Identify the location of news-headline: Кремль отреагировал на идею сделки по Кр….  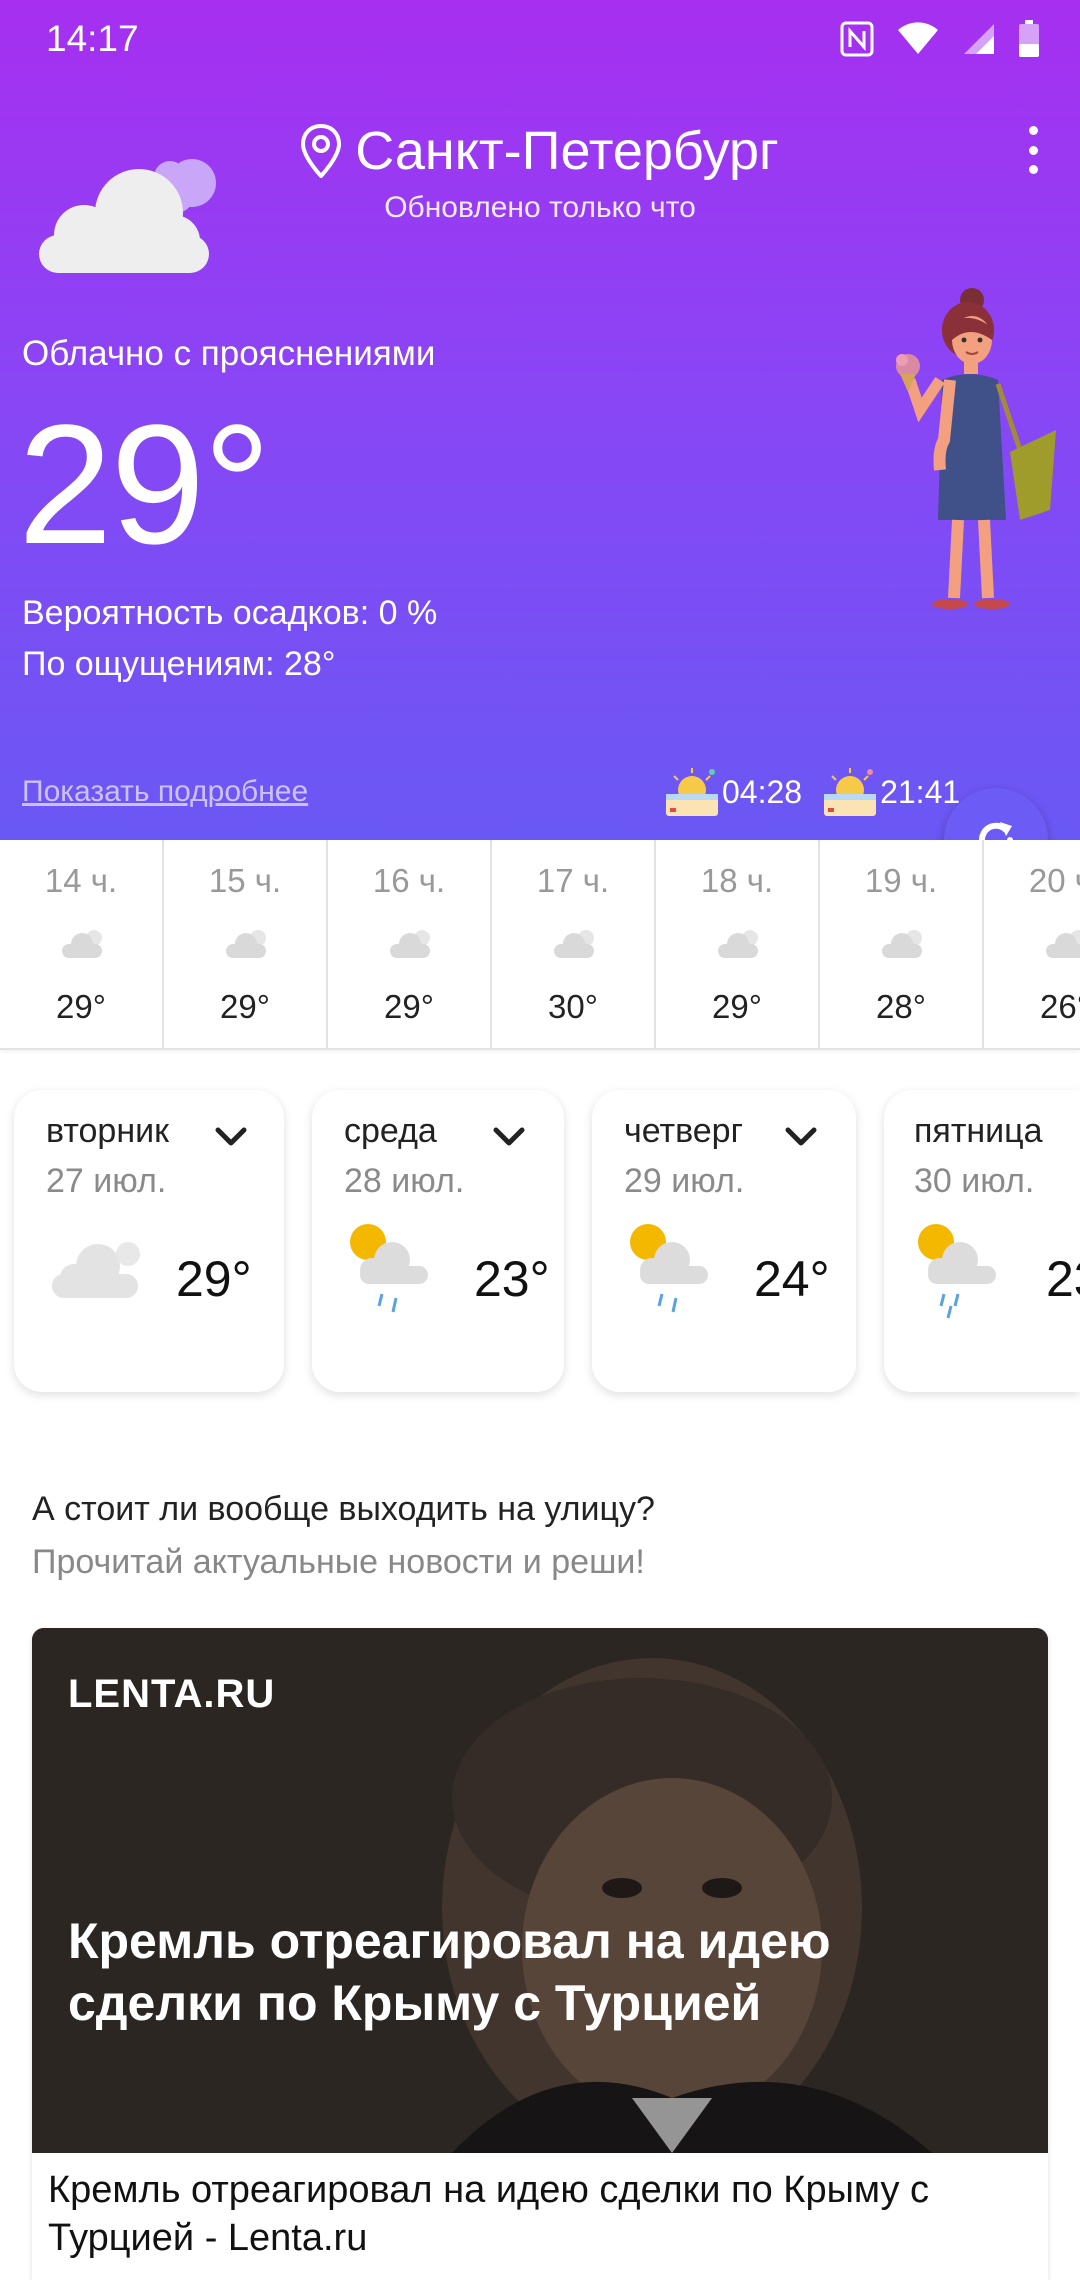
(449, 1972).